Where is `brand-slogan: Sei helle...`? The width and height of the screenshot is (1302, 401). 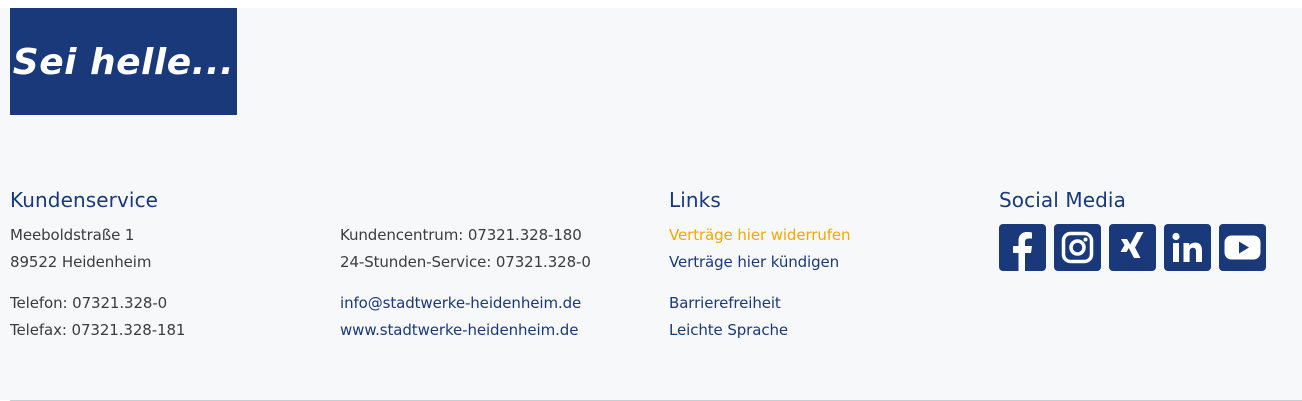
brand-slogan: Sei helle... is located at coordinates (123, 62).